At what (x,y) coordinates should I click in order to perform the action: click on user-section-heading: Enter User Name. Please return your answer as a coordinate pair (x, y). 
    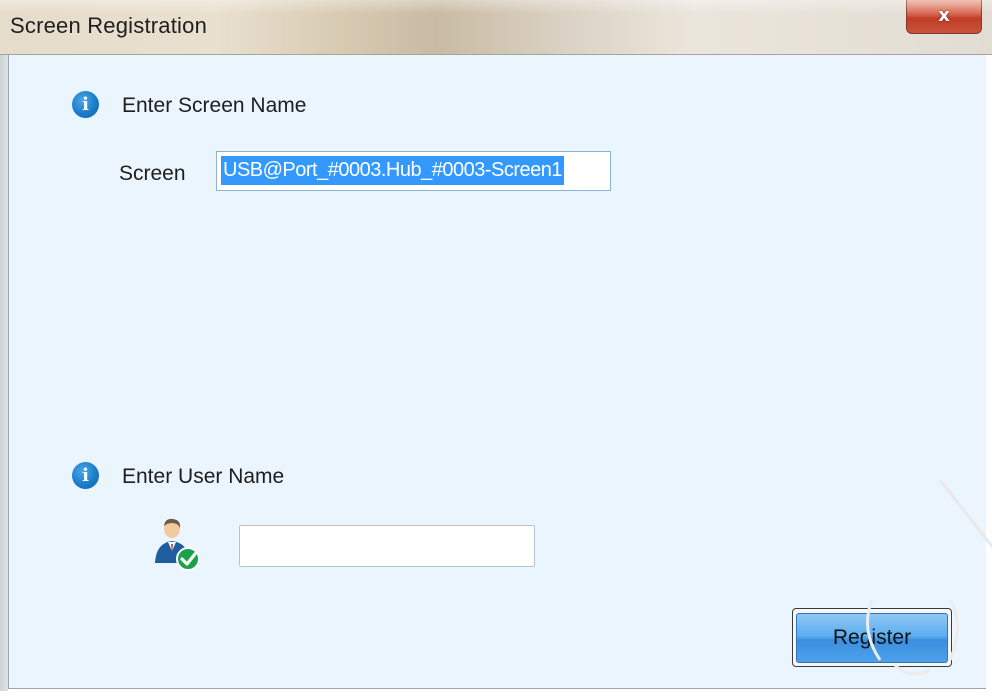
    Looking at the image, I should click on (203, 476).